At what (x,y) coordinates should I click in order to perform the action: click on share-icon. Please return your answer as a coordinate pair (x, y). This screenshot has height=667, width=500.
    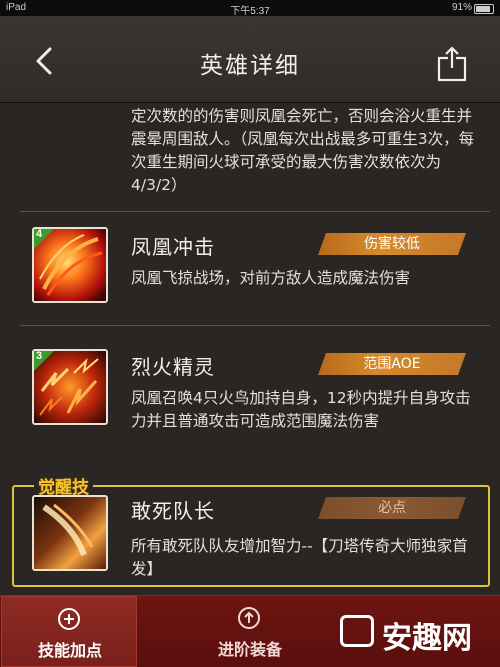
    Looking at the image, I should click on (452, 64).